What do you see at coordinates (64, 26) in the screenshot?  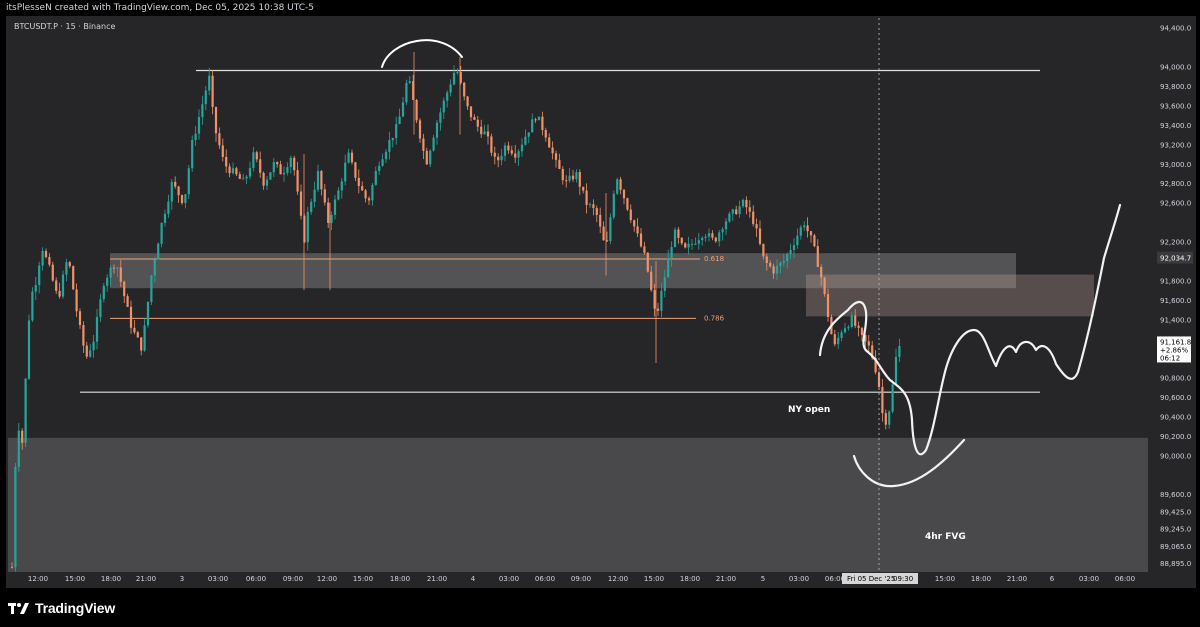 I see `symbol-legend: BTCUSDT.P · 15 · Binance` at bounding box center [64, 26].